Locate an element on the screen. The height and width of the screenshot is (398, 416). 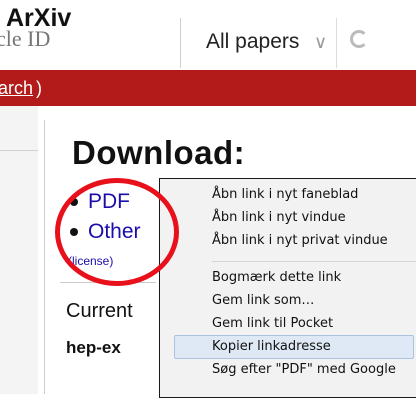
menu-item-copy-link-address: Kopier linkadresse is located at coordinates (271, 347).